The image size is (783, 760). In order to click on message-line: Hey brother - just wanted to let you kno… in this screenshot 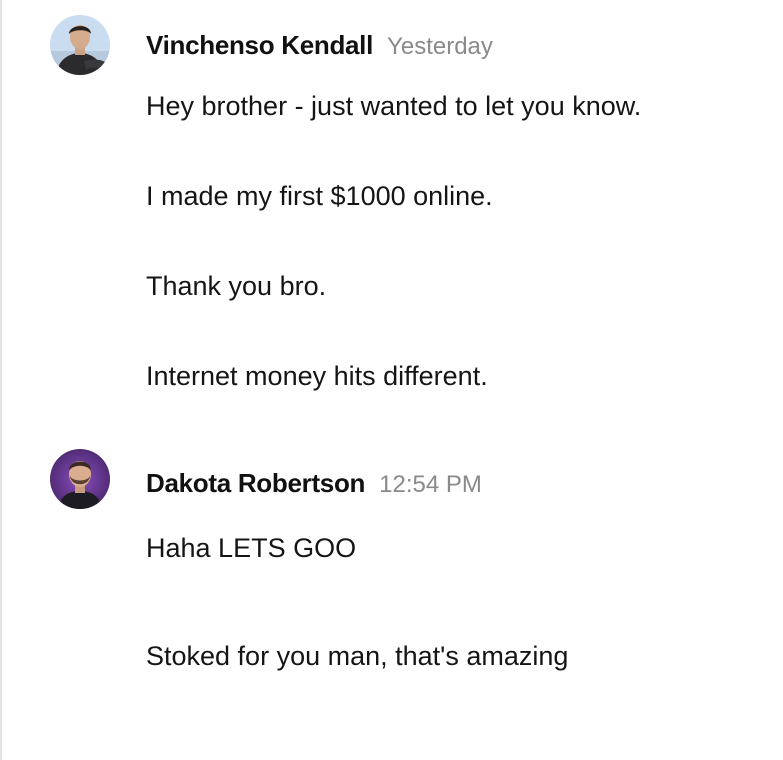, I will do `click(394, 106)`.